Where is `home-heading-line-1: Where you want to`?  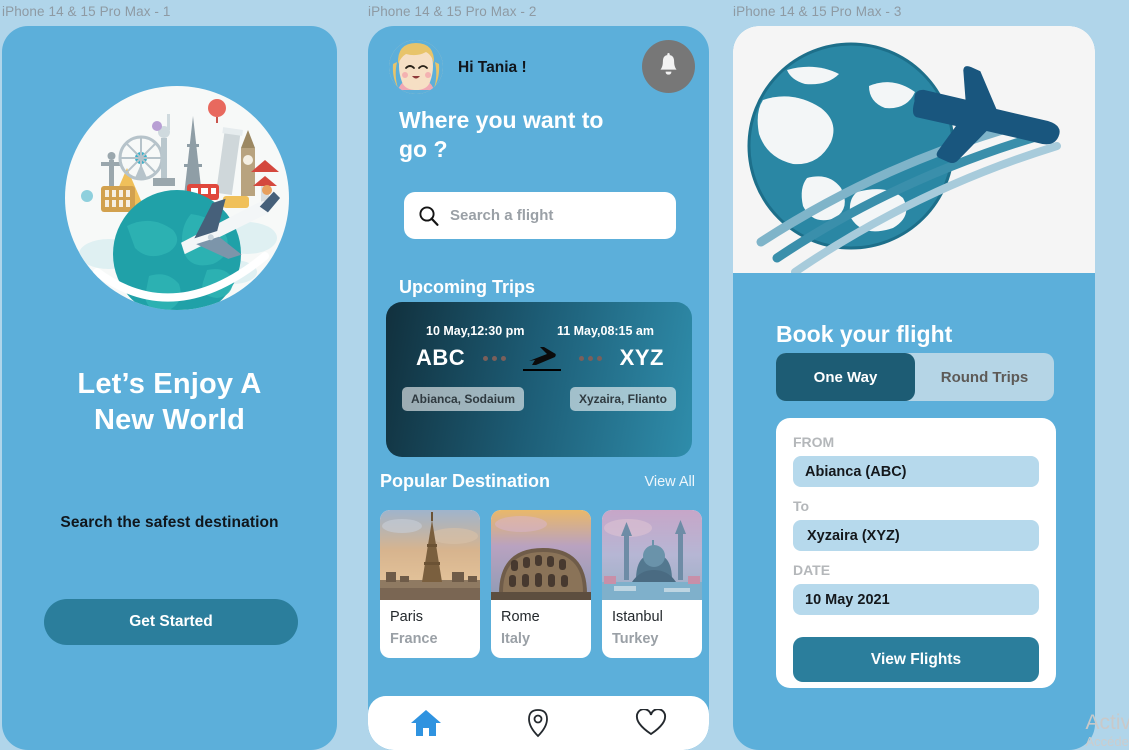
home-heading-line-1: Where you want to is located at coordinates (501, 120).